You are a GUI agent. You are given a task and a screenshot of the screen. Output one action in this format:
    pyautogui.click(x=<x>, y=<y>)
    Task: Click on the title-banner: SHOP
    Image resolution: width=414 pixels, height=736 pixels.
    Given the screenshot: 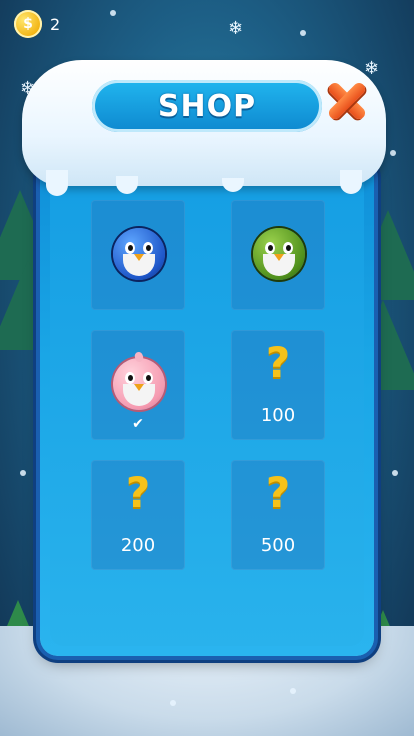 What is the action you would take?
    pyautogui.click(x=207, y=106)
    